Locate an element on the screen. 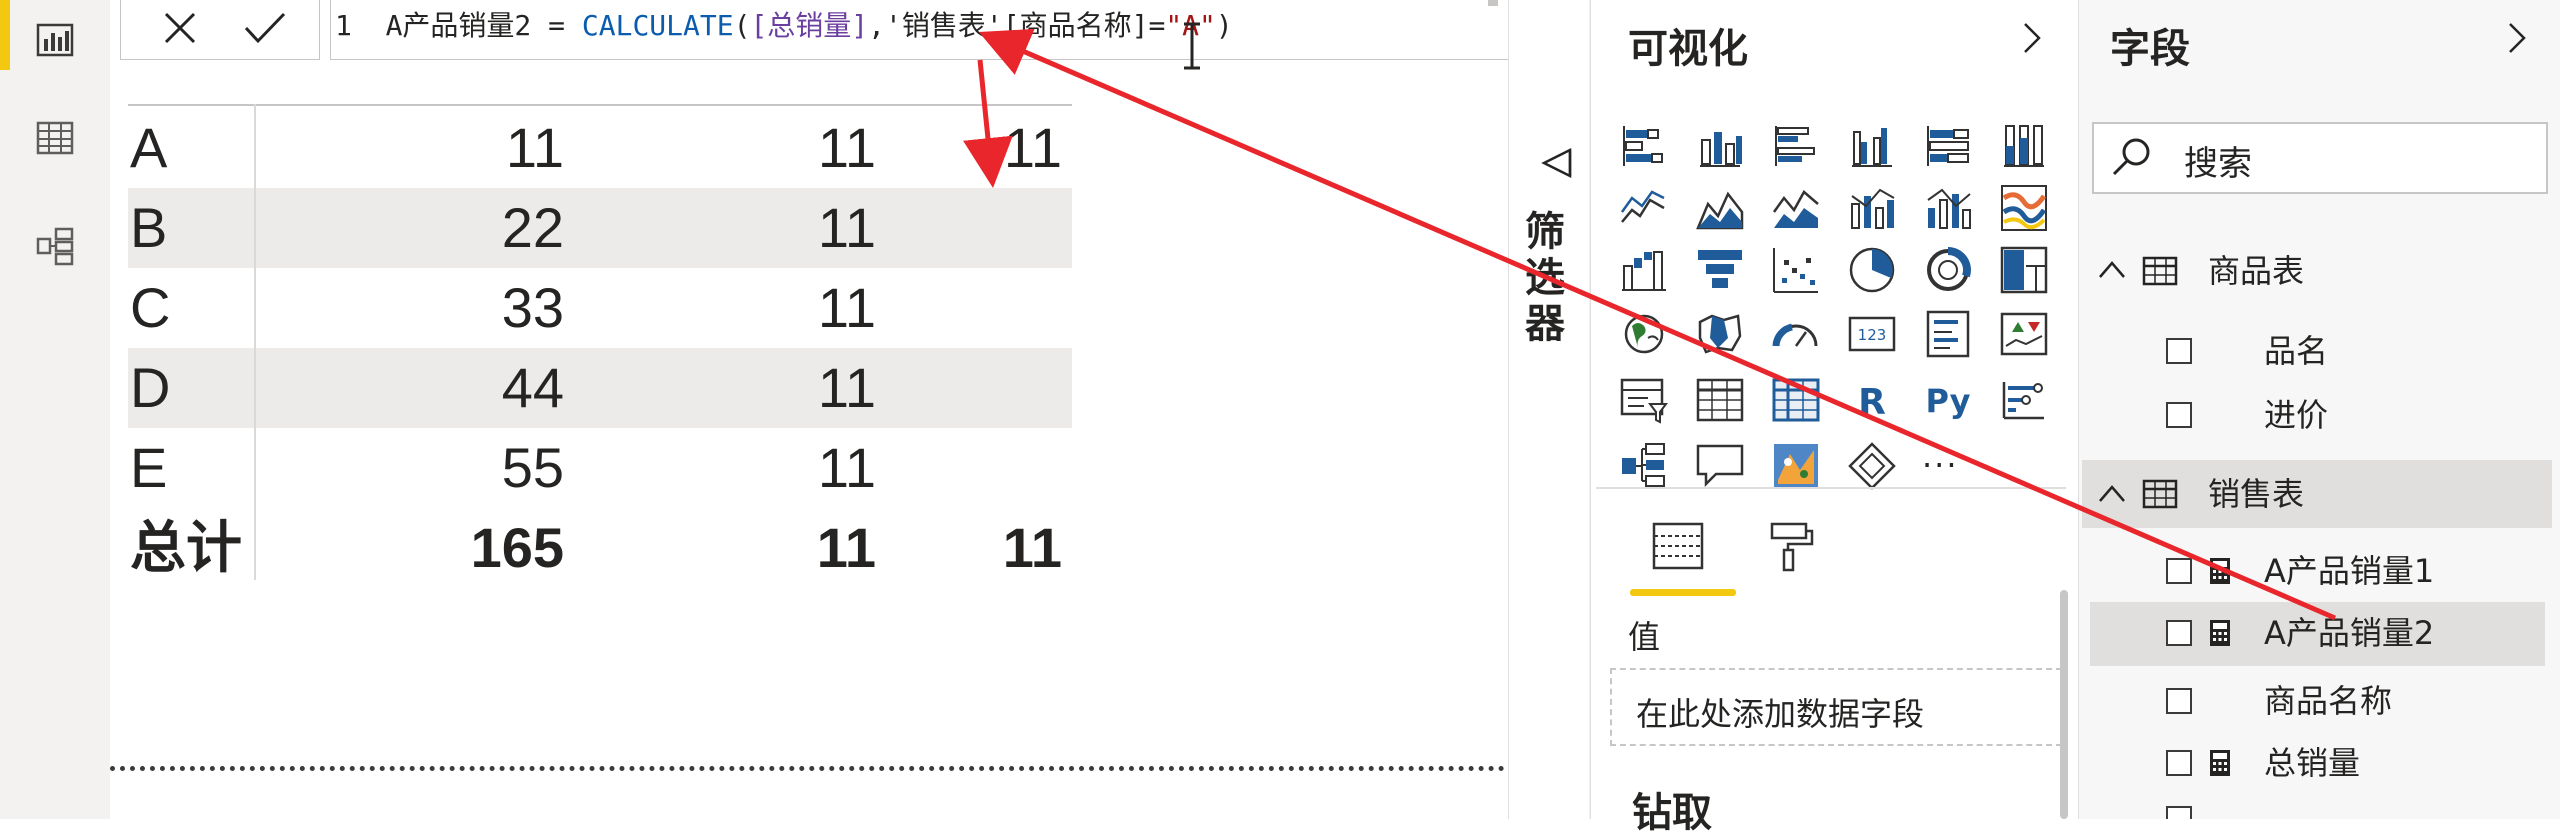  data-view-button is located at coordinates (55, 138).